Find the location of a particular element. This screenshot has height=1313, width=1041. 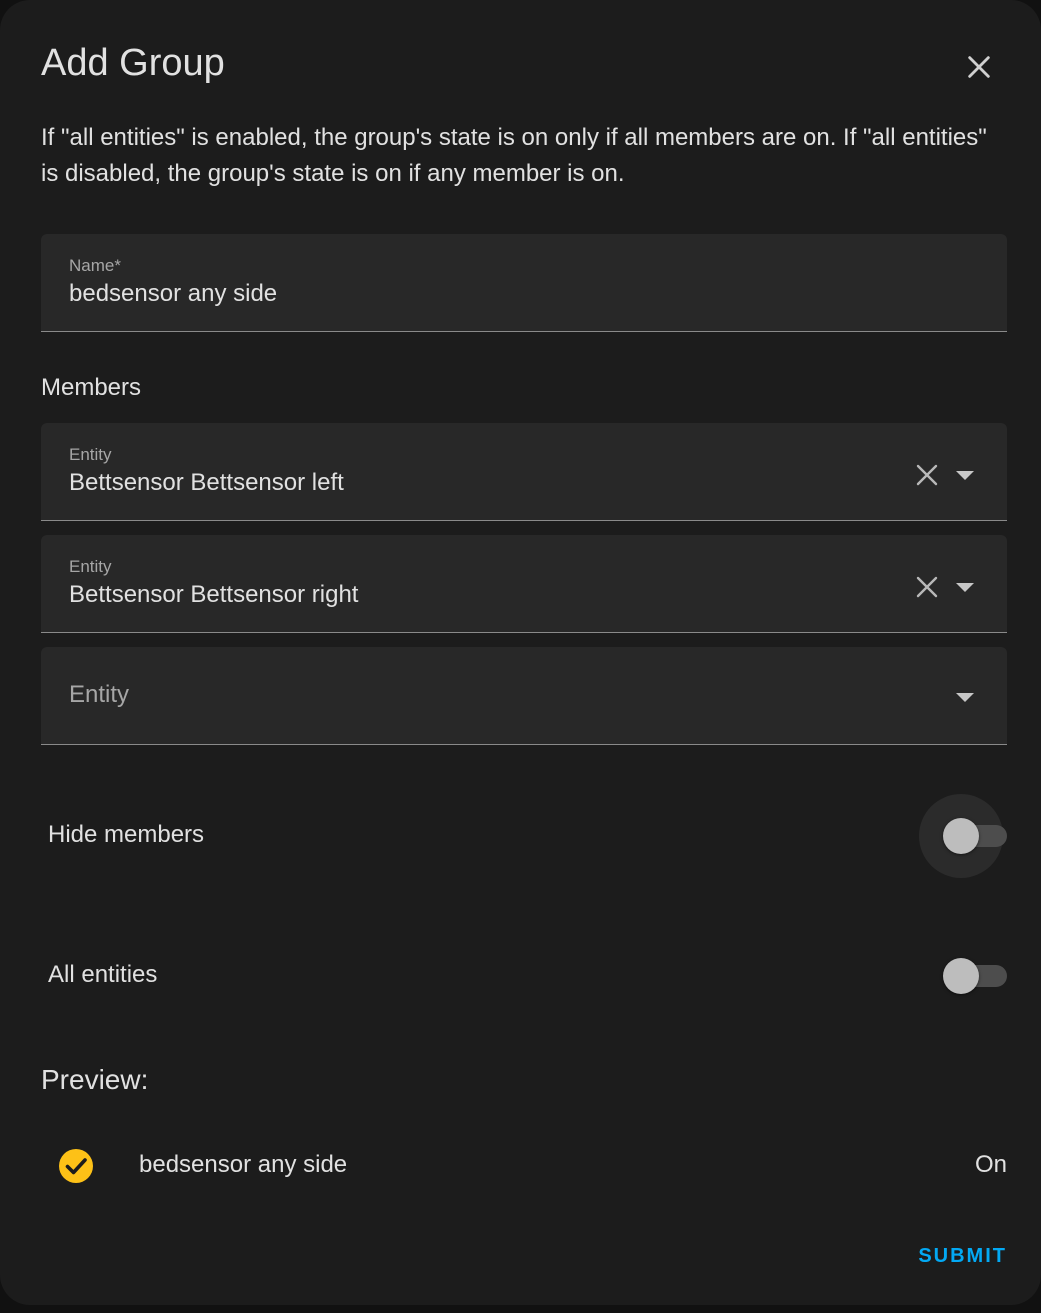

entity-picker-1: Entity Bettsensor Bettsensor left is located at coordinates (524, 472).